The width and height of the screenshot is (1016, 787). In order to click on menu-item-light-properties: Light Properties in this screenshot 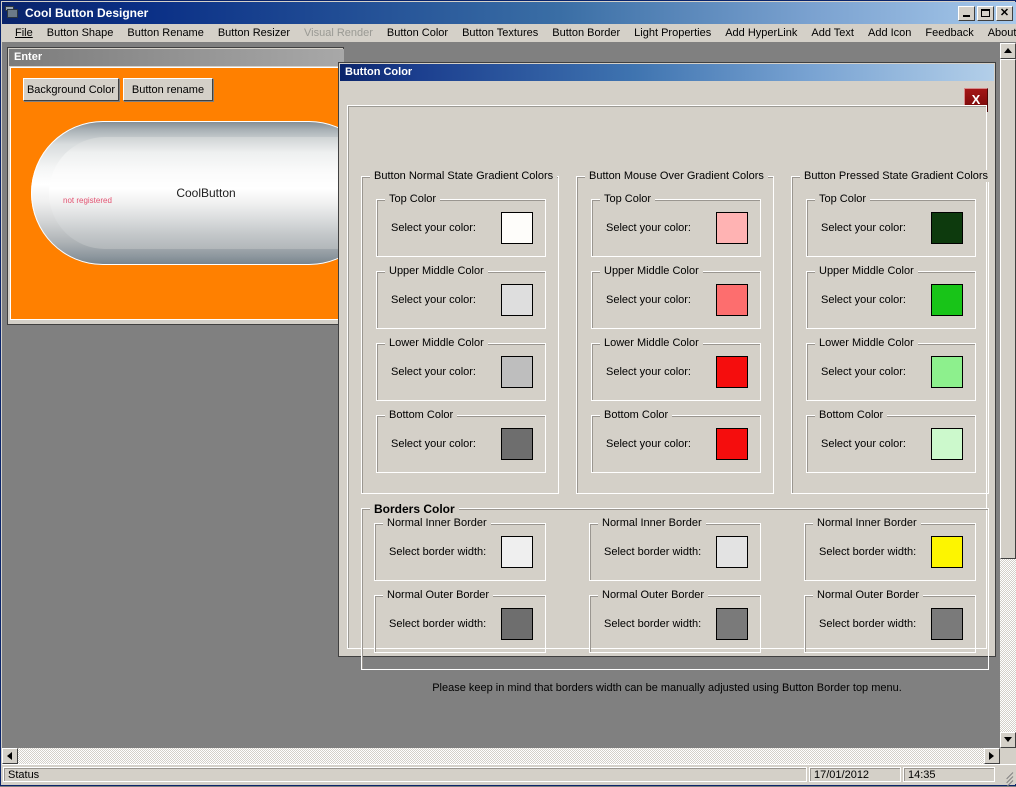, I will do `click(672, 33)`.